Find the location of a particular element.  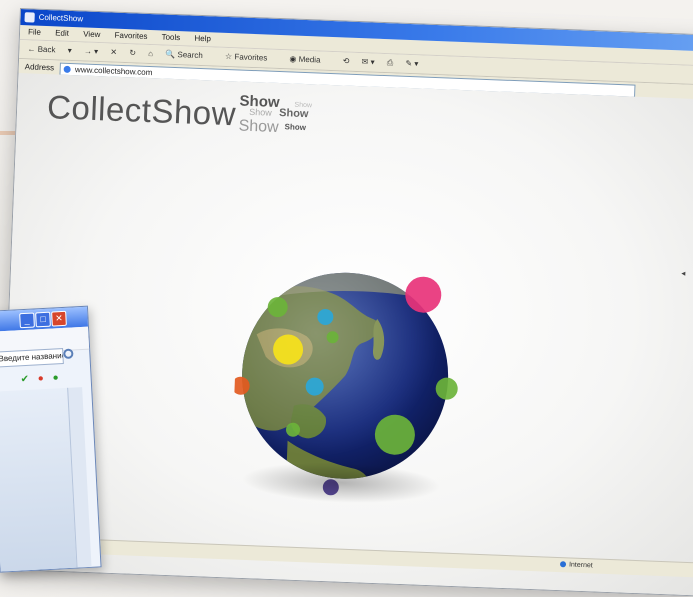

media-label: Media is located at coordinates (309, 59).